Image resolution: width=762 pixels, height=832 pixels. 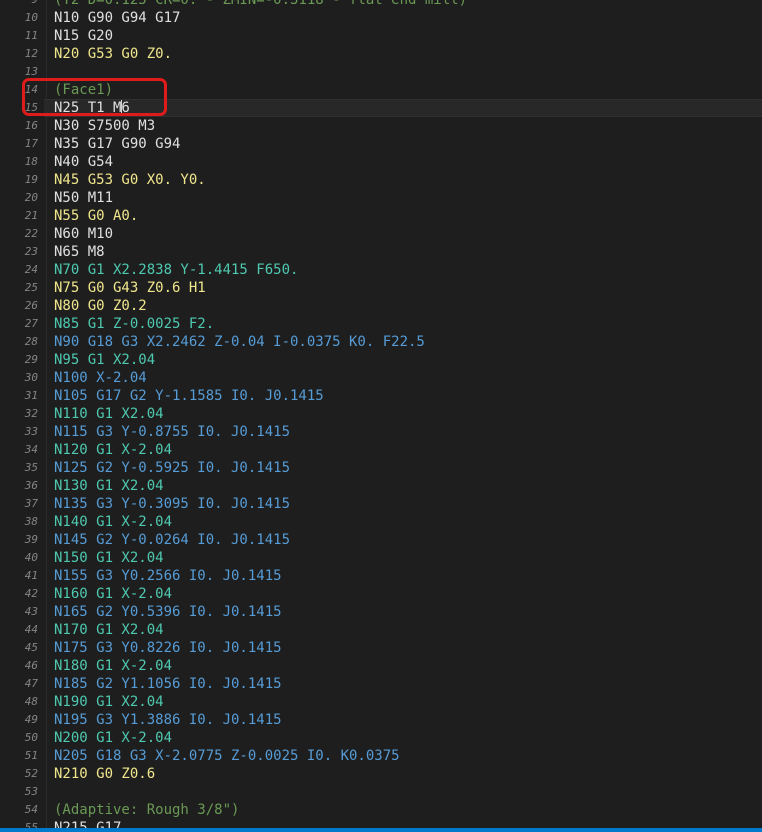 What do you see at coordinates (31, 665) in the screenshot?
I see `line-number: 46` at bounding box center [31, 665].